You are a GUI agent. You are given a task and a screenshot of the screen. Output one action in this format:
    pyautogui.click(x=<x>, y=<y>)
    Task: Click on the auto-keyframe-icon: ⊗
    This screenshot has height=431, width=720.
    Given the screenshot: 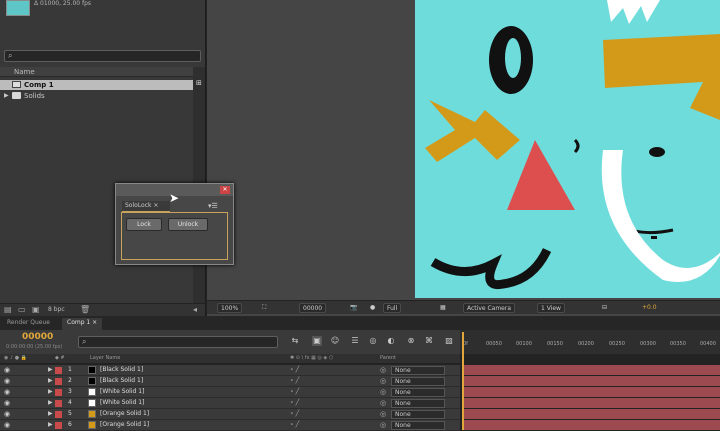 What is the action you would take?
    pyautogui.click(x=411, y=341)
    